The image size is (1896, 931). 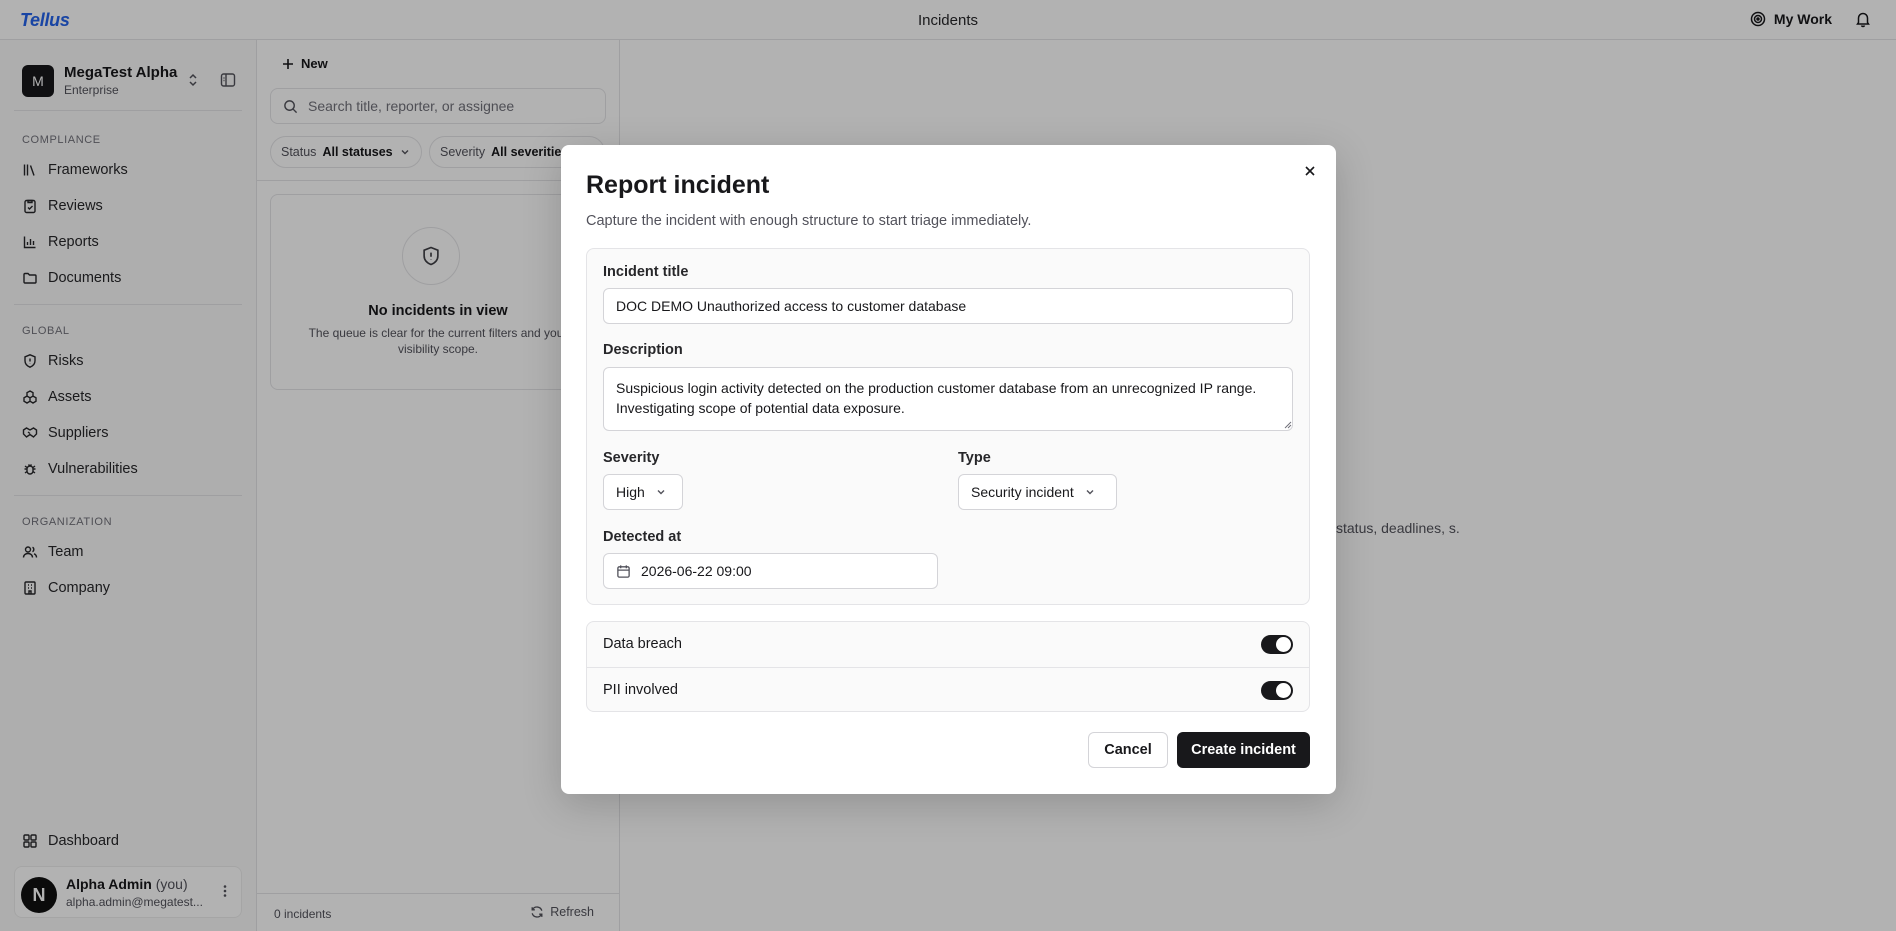 I want to click on close-button, so click(x=1310, y=171).